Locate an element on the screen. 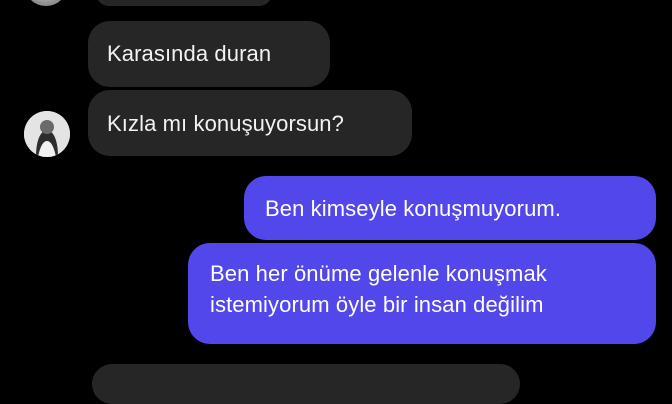 The image size is (672, 404). outgoing-message-line: istemiyorum öyle bir insan değilim is located at coordinates (377, 304).